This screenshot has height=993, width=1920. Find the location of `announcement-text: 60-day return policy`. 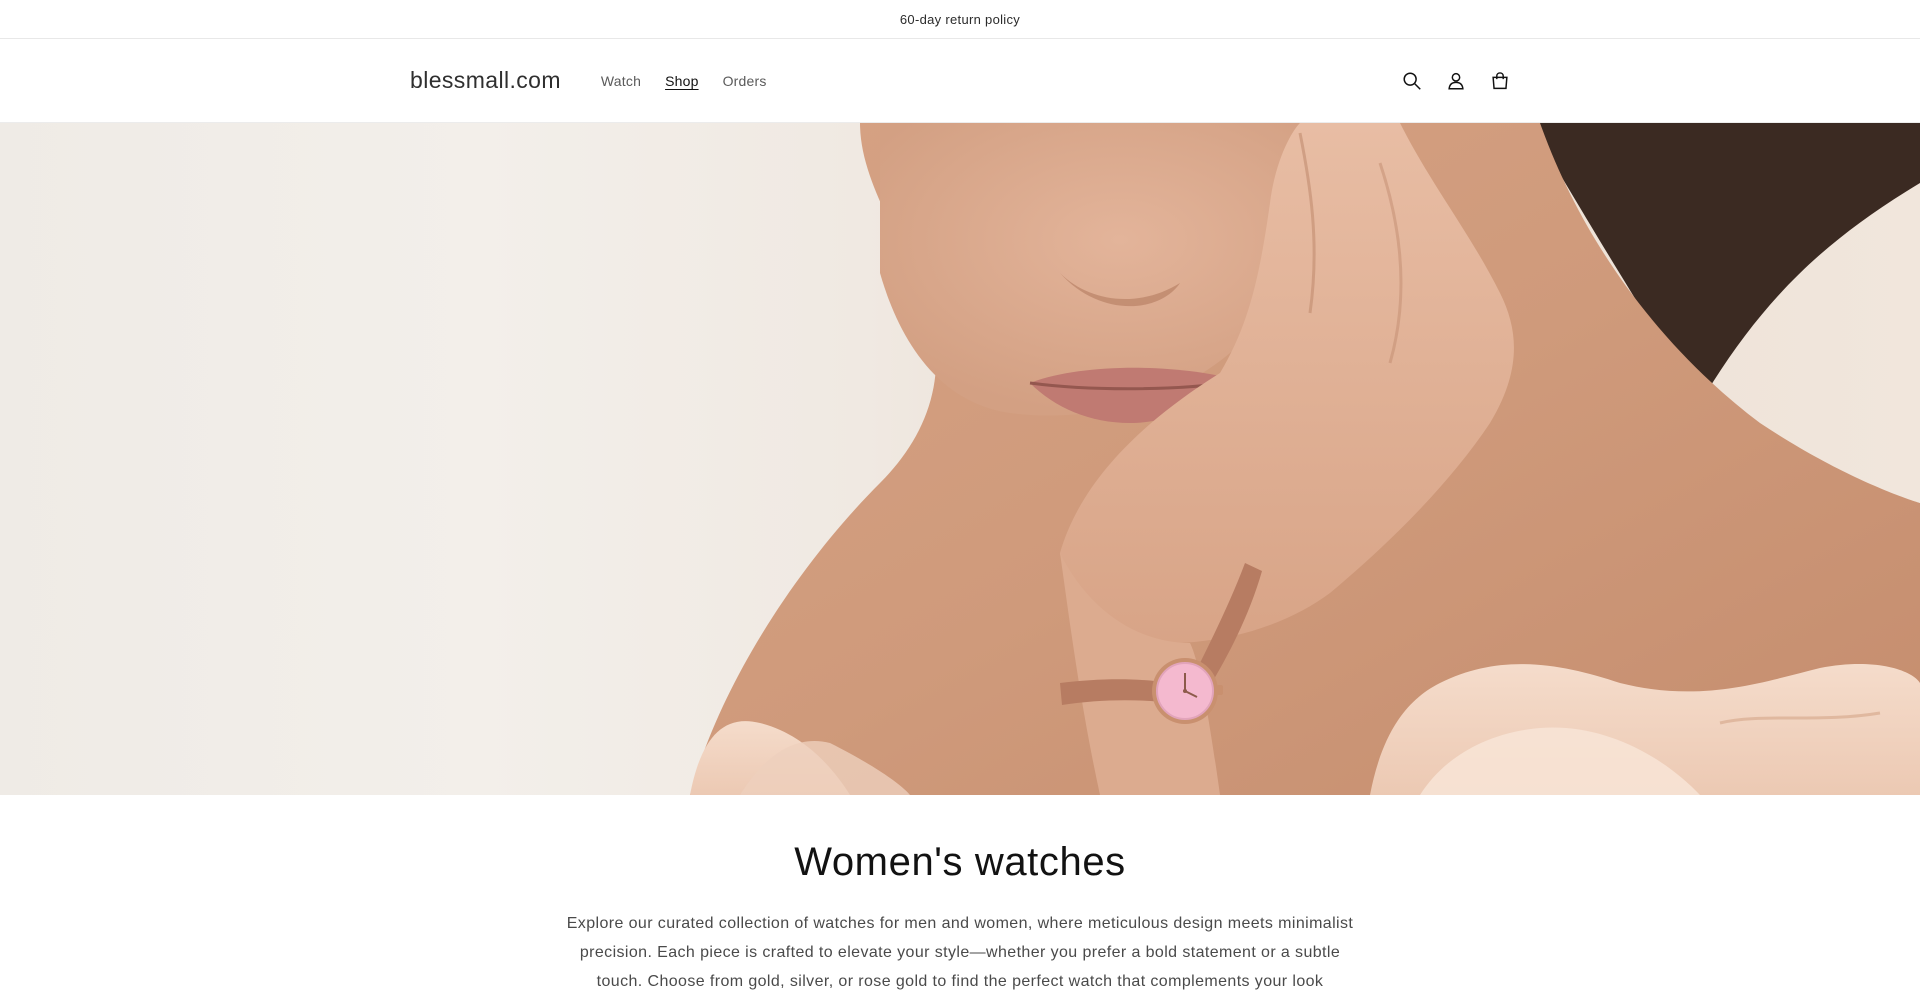

announcement-text: 60-day return policy is located at coordinates (960, 19).